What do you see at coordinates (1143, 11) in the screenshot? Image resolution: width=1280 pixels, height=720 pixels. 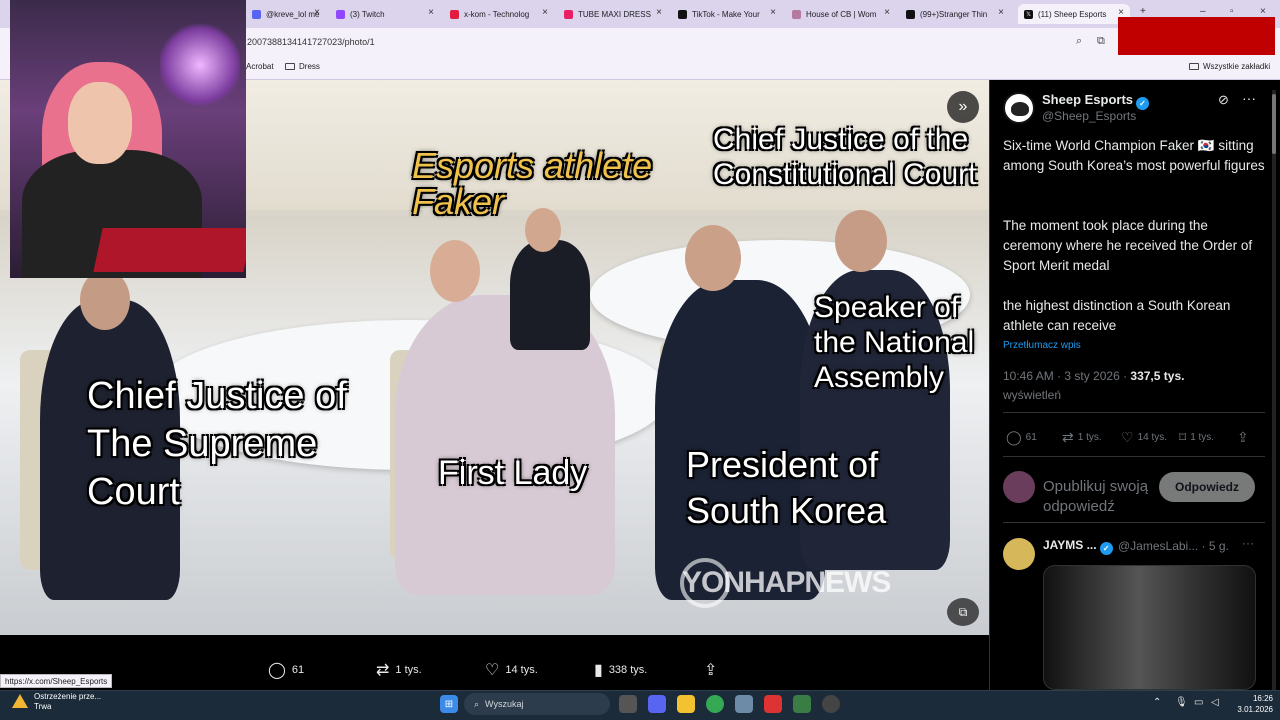 I see `new-tab-icon: +` at bounding box center [1143, 11].